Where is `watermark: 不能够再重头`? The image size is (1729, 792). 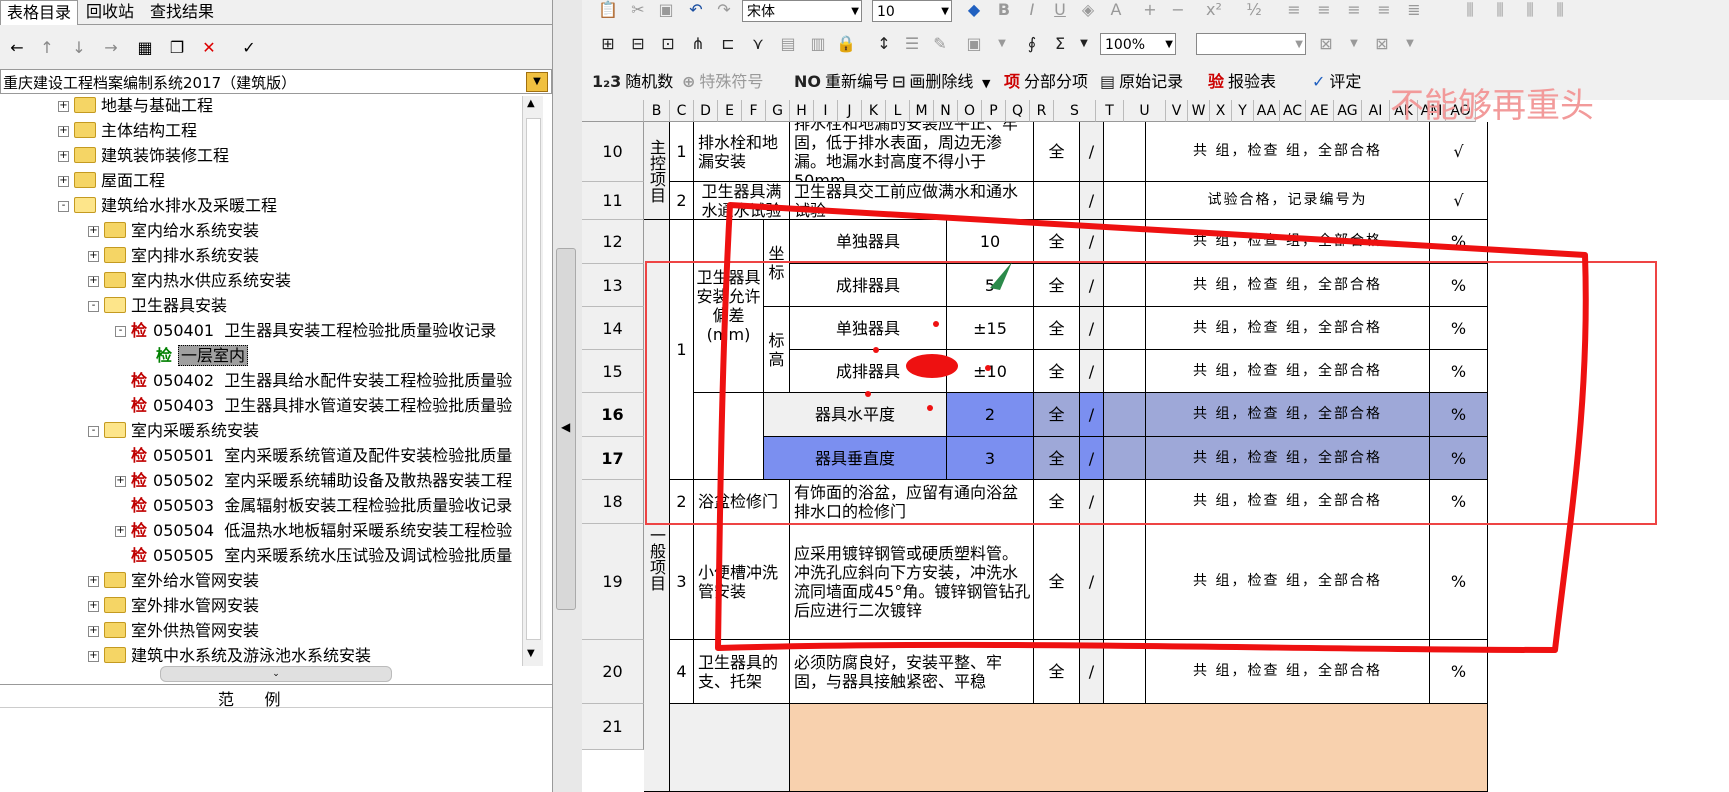
watermark: 不能够再重头 is located at coordinates (1492, 106).